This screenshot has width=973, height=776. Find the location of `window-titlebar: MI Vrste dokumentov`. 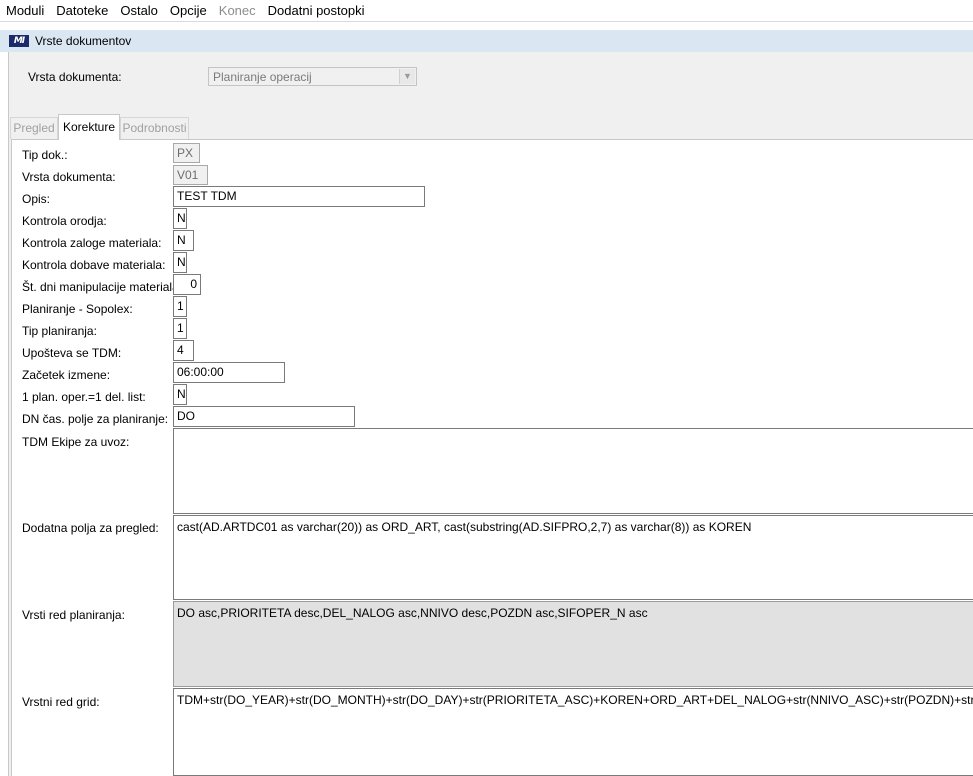

window-titlebar: MI Vrste dokumentov is located at coordinates (486, 41).